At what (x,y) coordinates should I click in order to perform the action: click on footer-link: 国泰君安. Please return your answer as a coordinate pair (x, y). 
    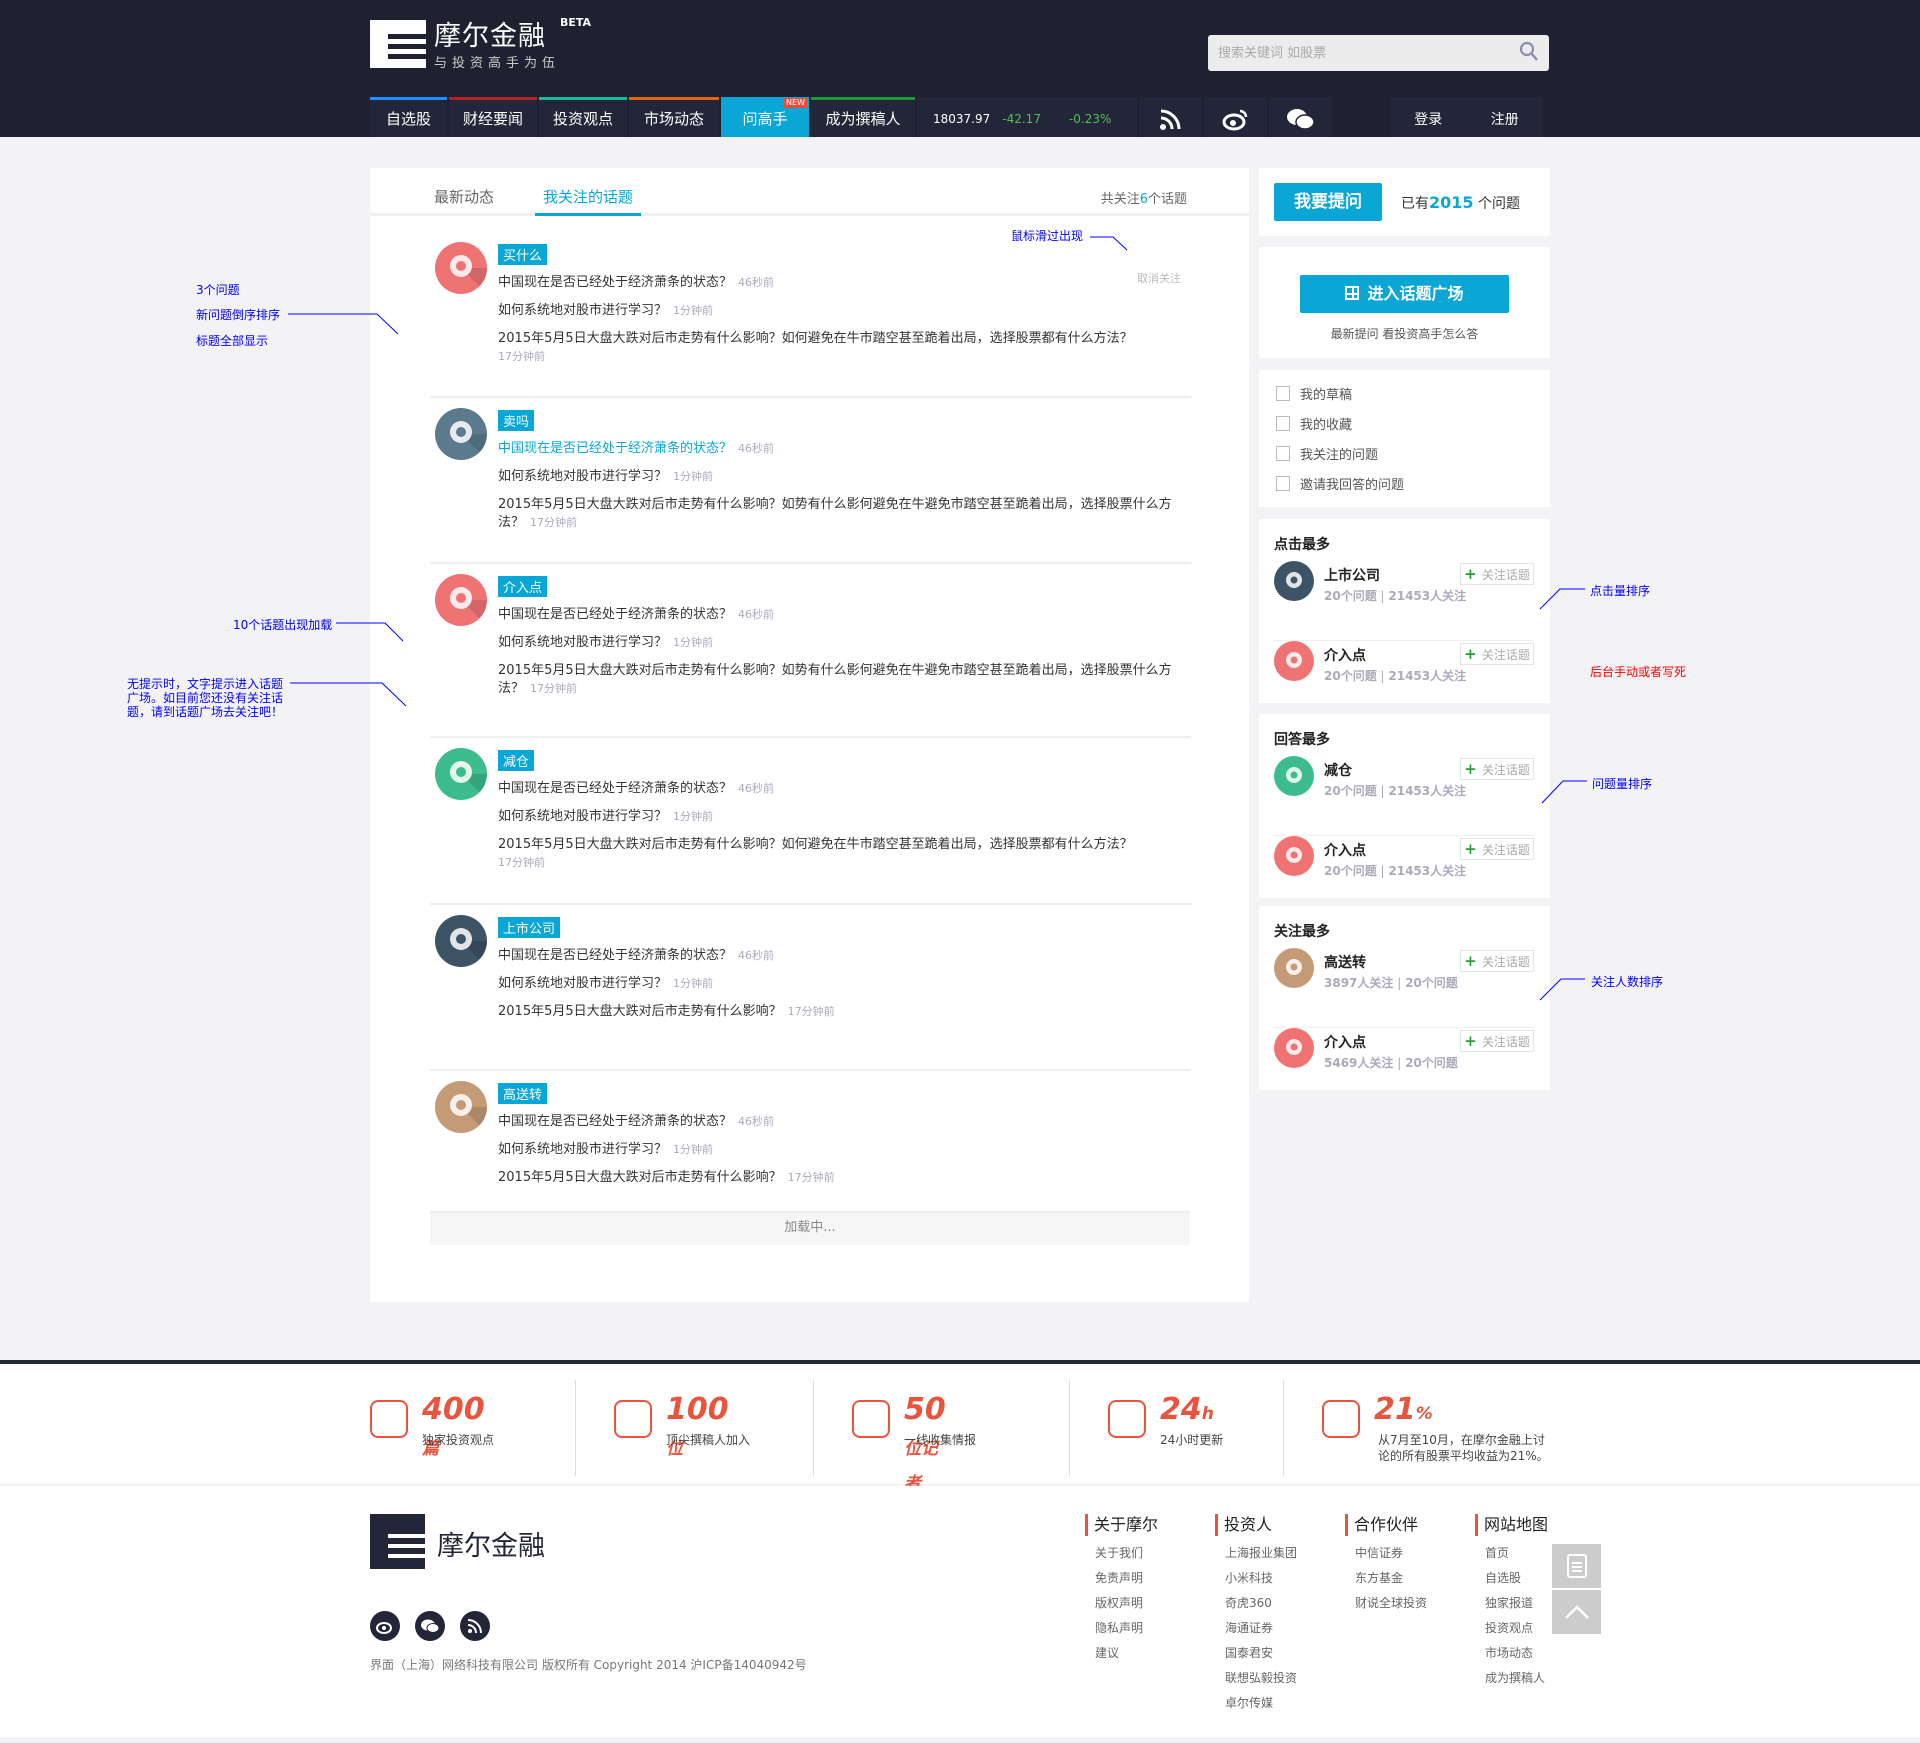
    Looking at the image, I should click on (1261, 1653).